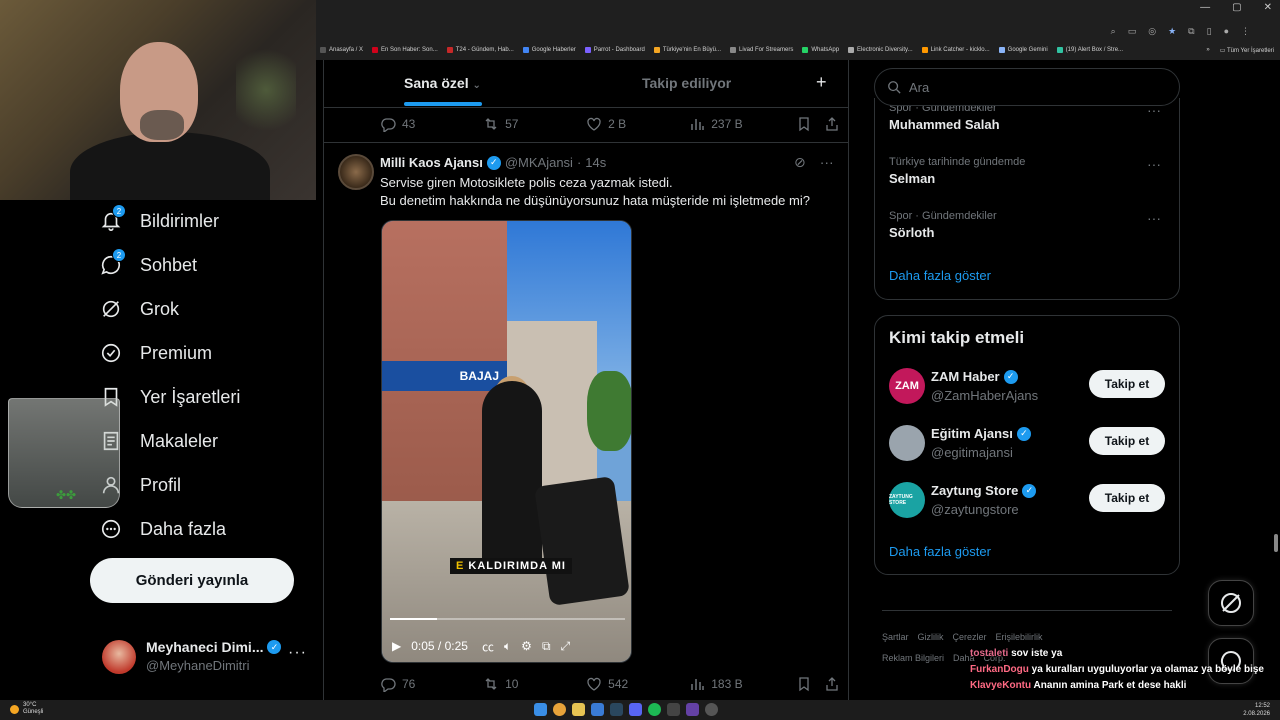  Describe the element at coordinates (616, 709) in the screenshot. I see `steam-icon` at that location.